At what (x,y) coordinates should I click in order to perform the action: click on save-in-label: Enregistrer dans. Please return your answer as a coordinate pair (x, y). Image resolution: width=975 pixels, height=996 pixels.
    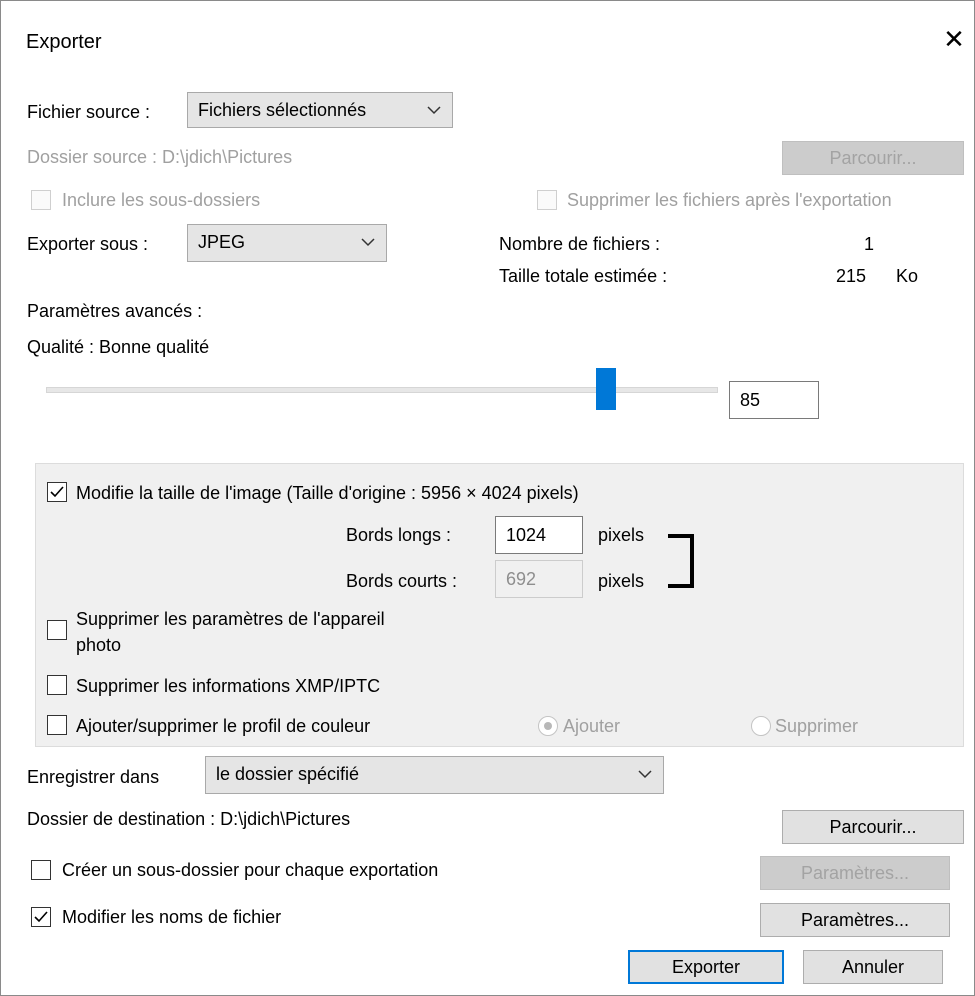
    Looking at the image, I should click on (93, 777).